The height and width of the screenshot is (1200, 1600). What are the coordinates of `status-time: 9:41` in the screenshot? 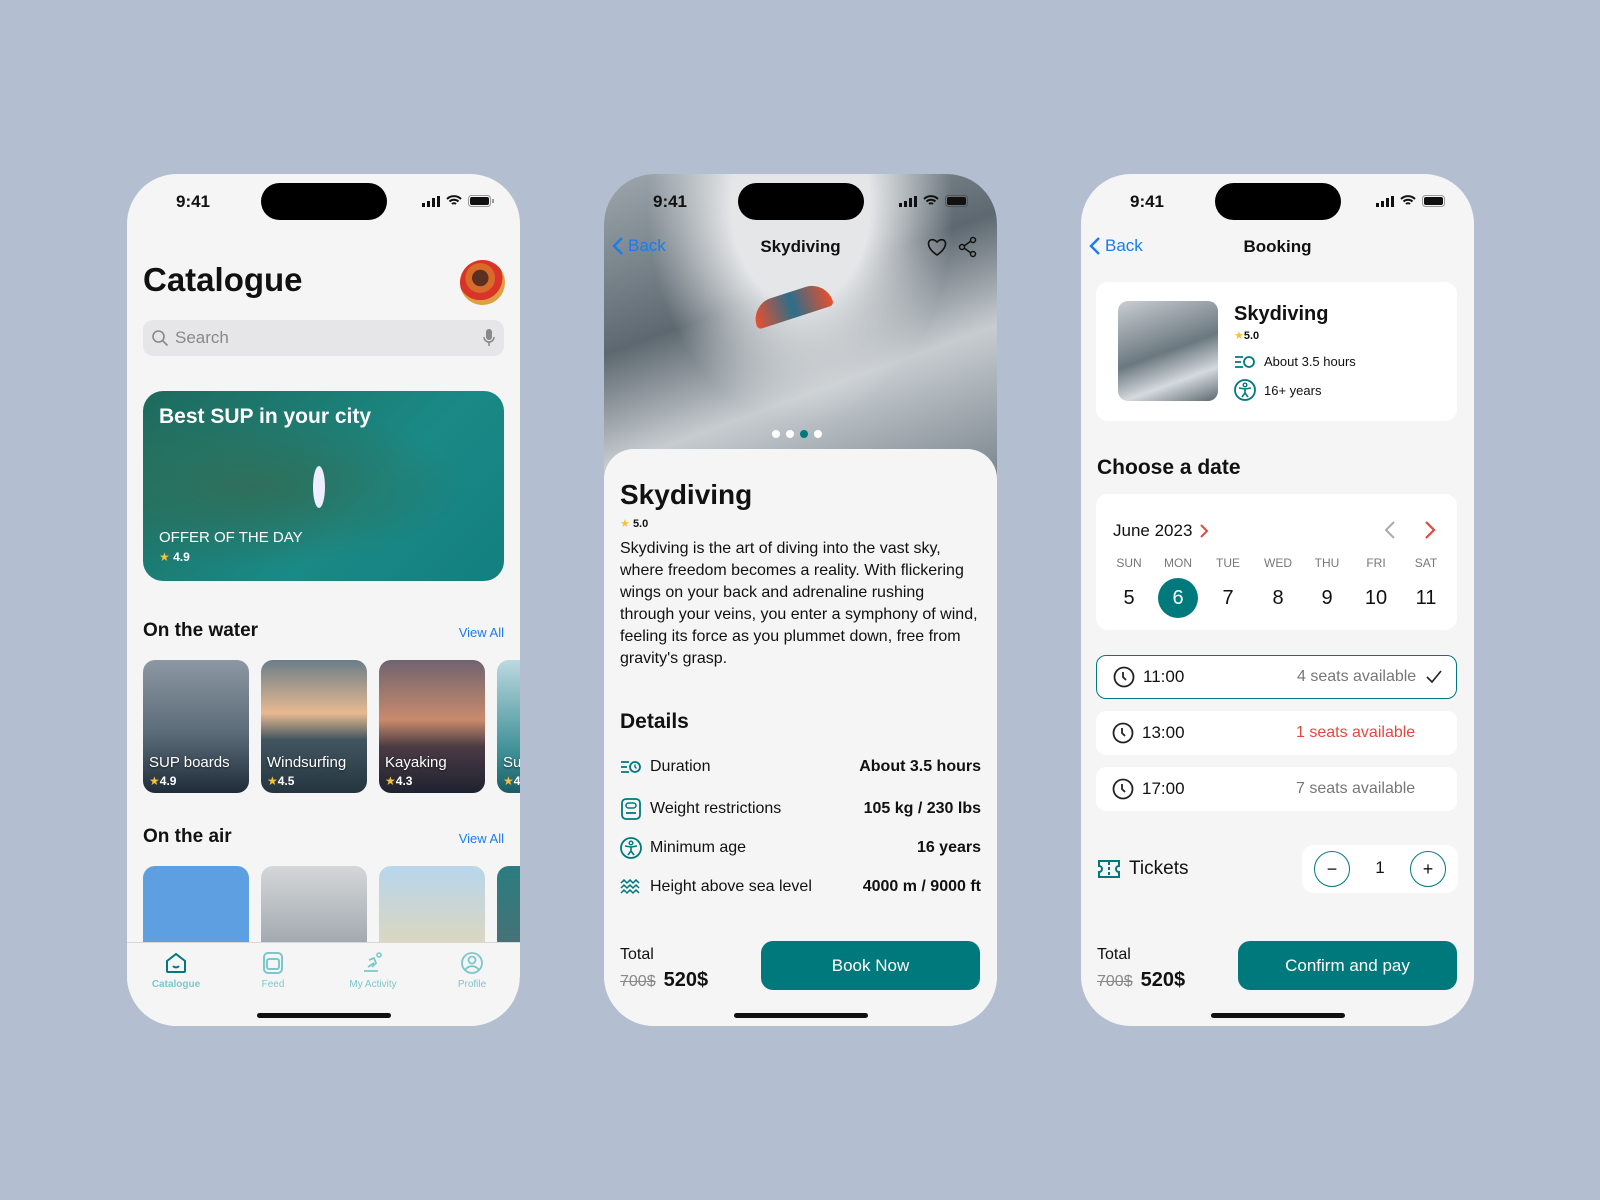 It's located at (670, 201).